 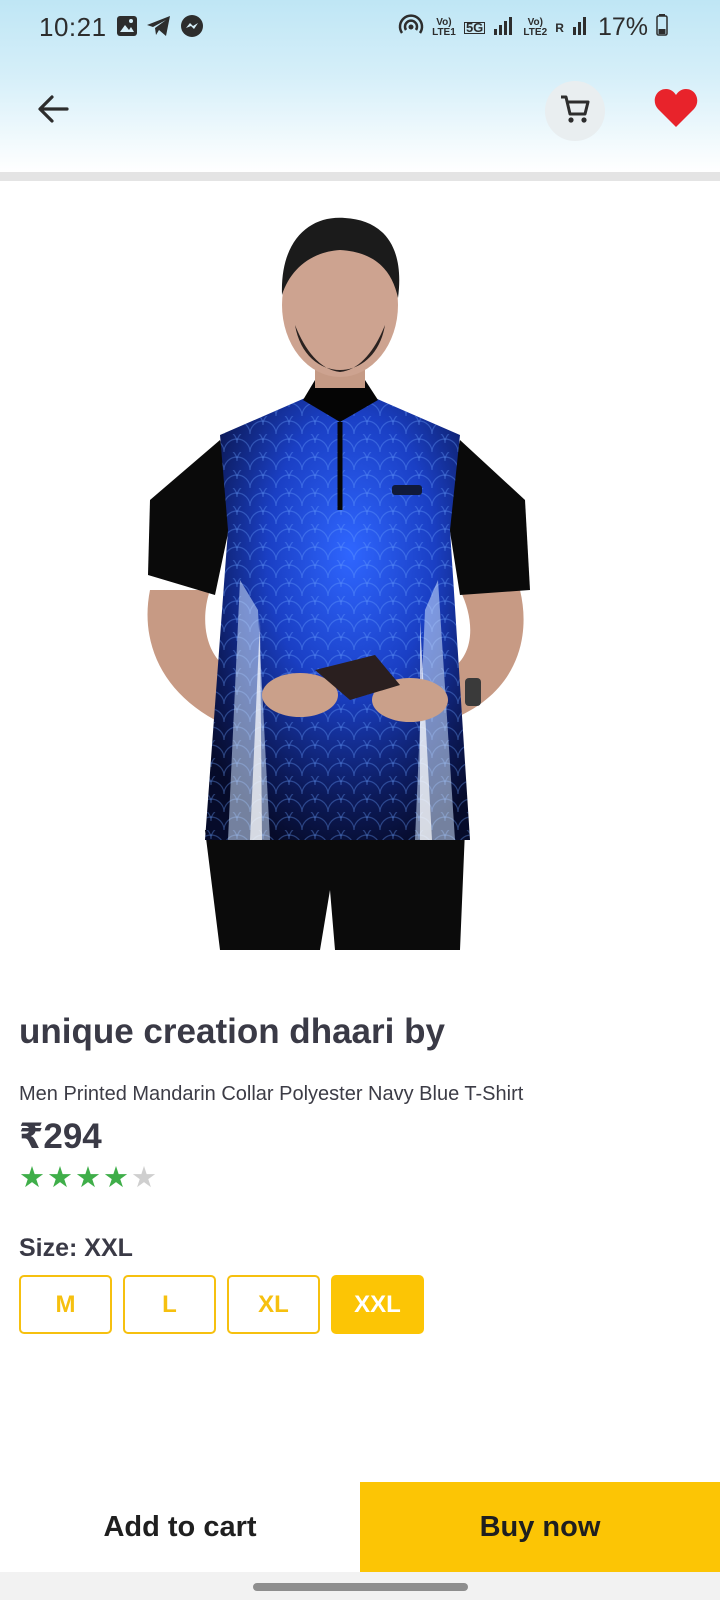 What do you see at coordinates (622, 27) in the screenshot?
I see `battery-percentage: 17%` at bounding box center [622, 27].